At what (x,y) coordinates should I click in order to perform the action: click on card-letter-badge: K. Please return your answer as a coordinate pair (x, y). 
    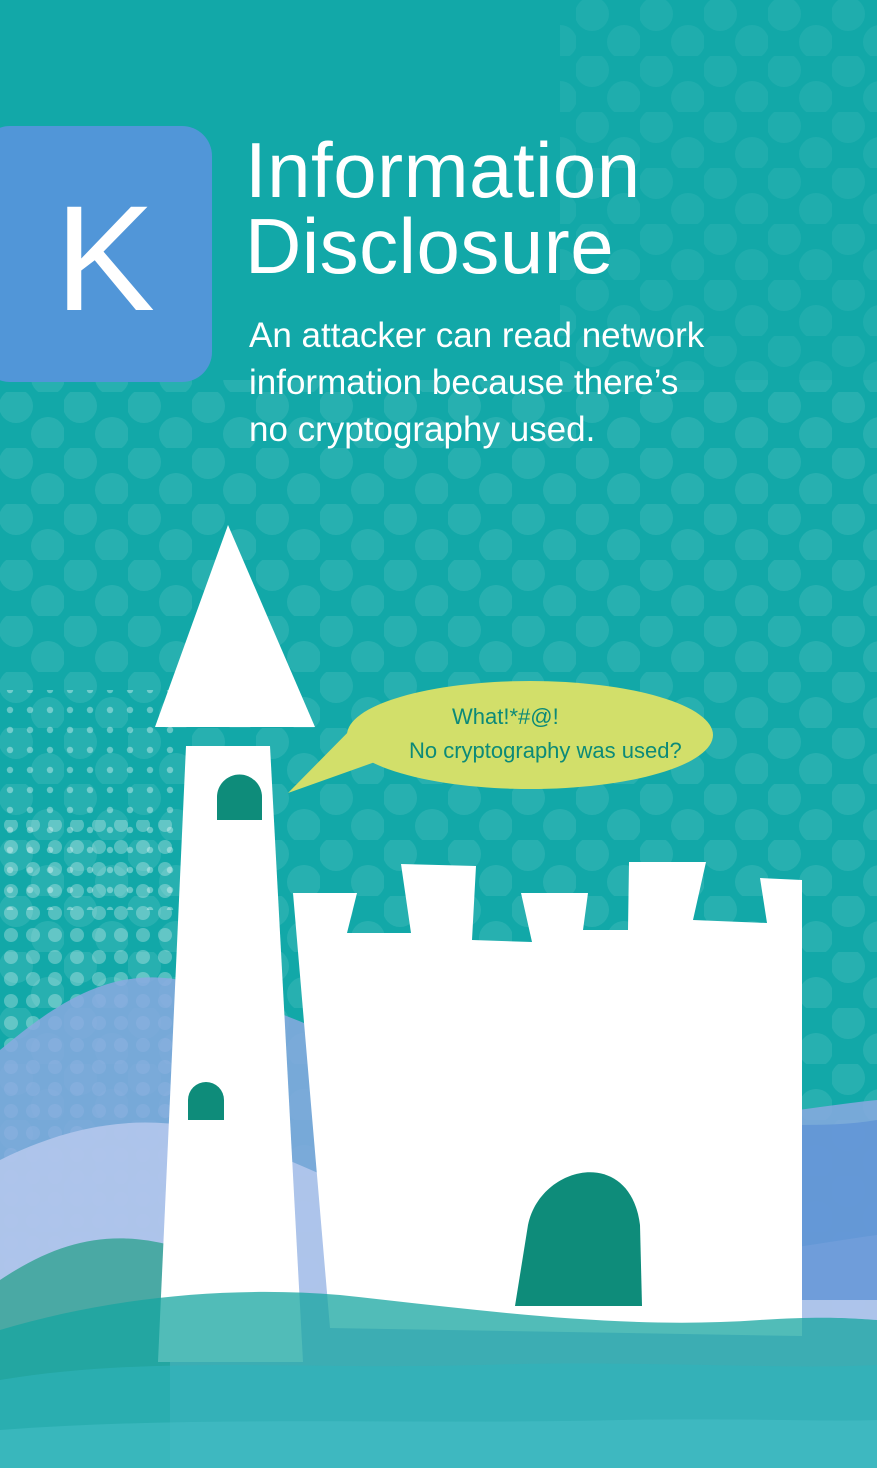
    Looking at the image, I should click on (106, 254).